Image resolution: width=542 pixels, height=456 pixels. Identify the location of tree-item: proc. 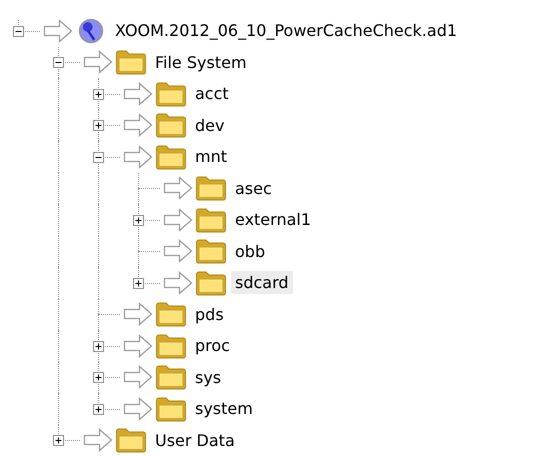
(212, 346).